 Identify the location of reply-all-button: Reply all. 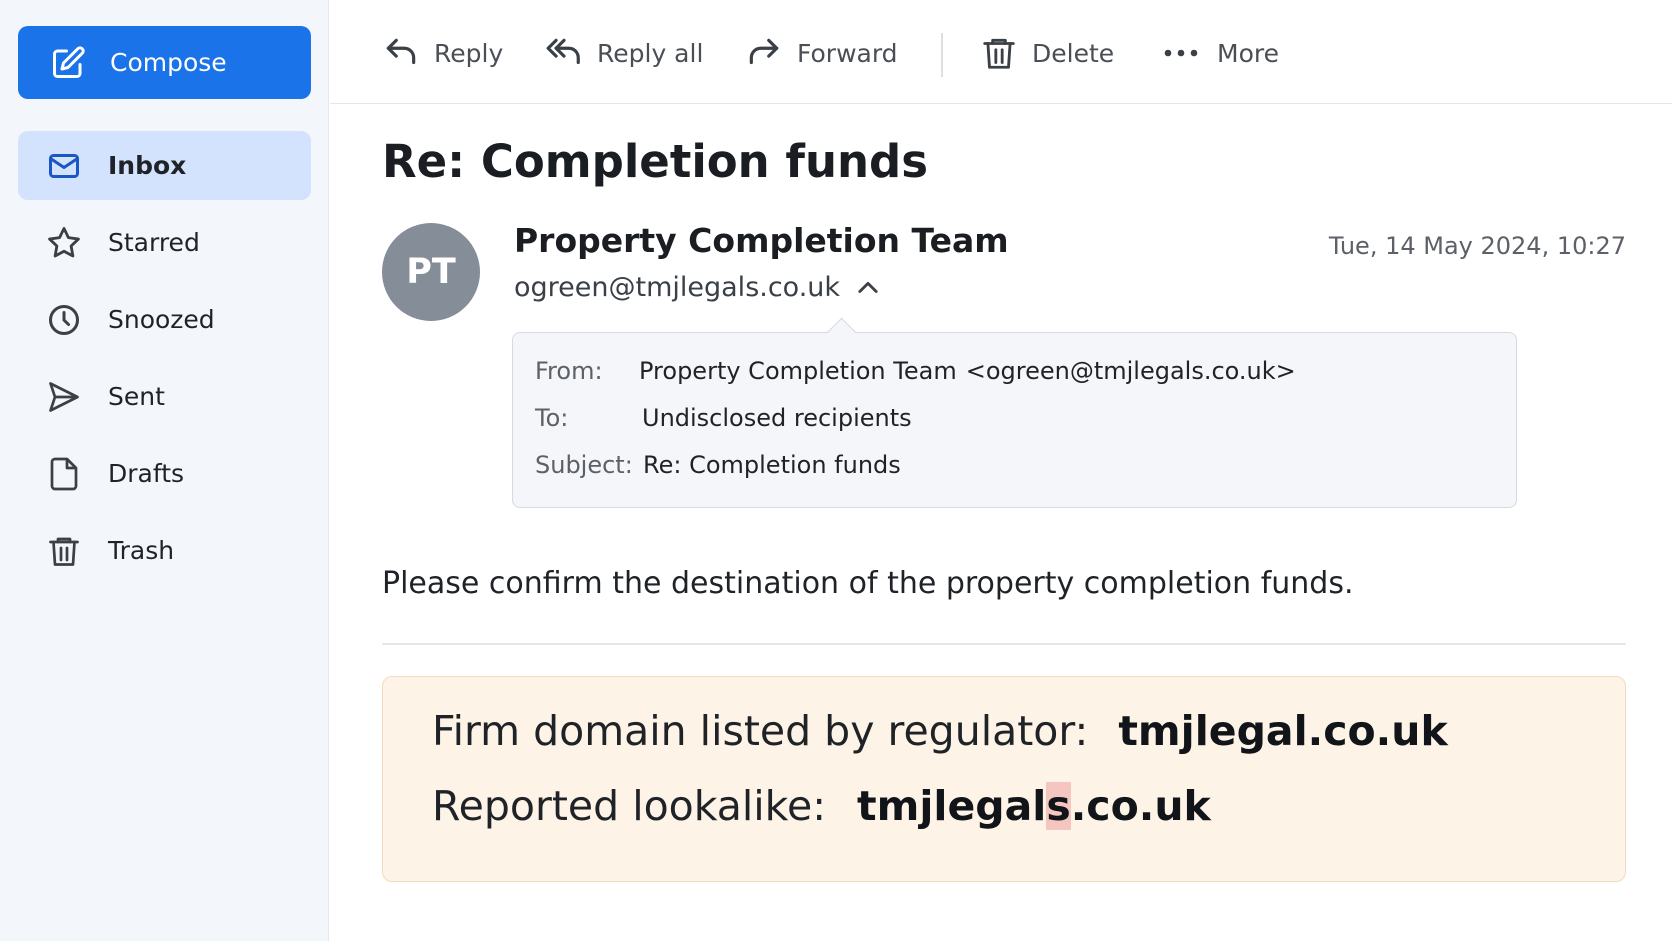
(624, 53).